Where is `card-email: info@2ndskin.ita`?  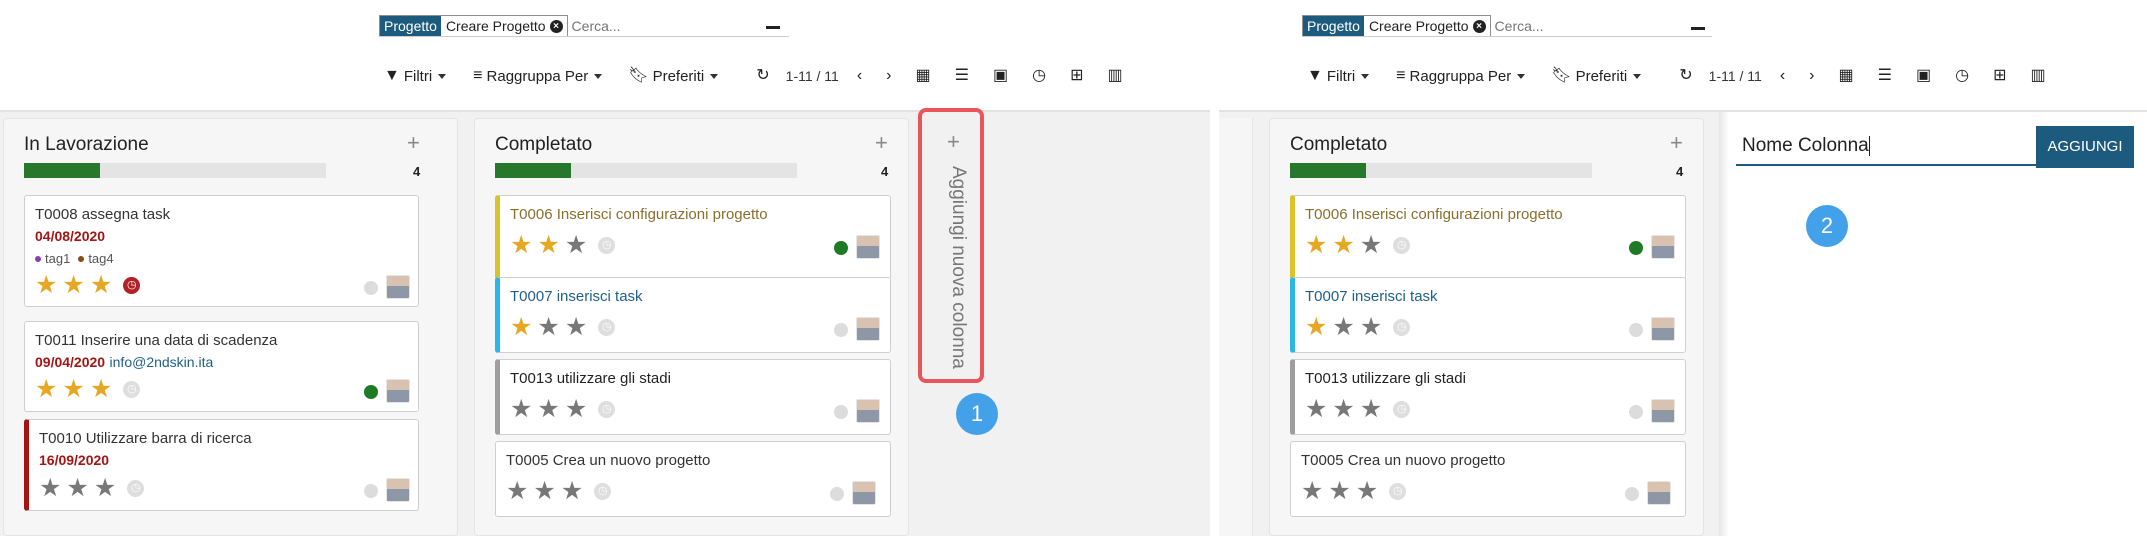
card-email: info@2ndskin.ita is located at coordinates (162, 362).